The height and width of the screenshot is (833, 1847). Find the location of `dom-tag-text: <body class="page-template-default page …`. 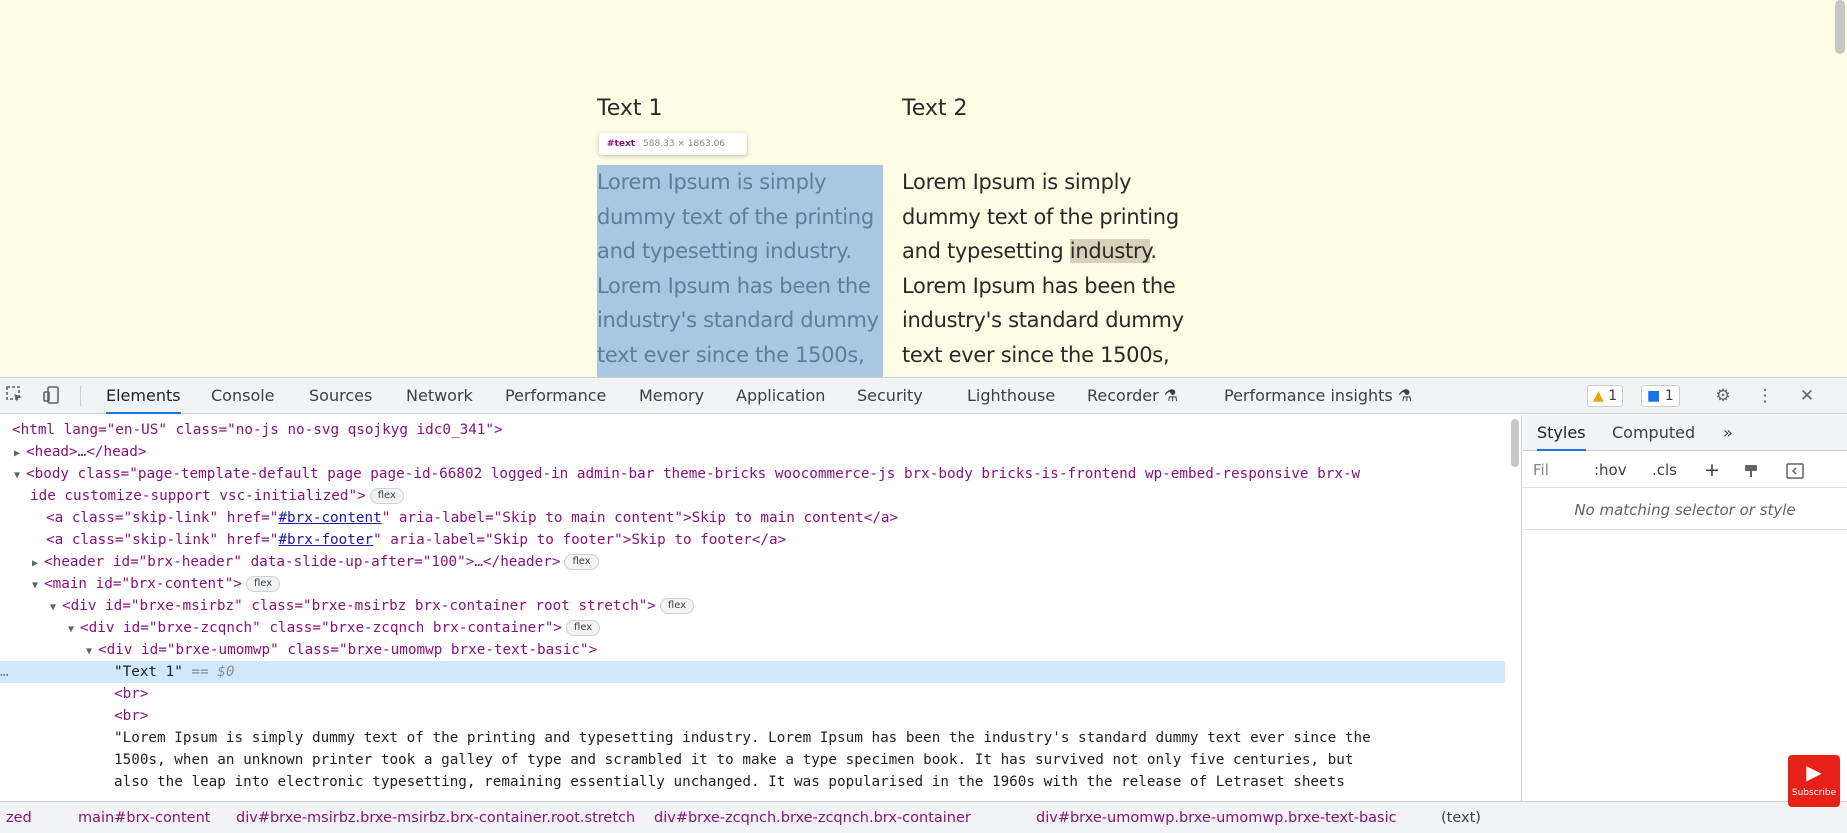

dom-tag-text: <body class="page-template-default page … is located at coordinates (693, 474).